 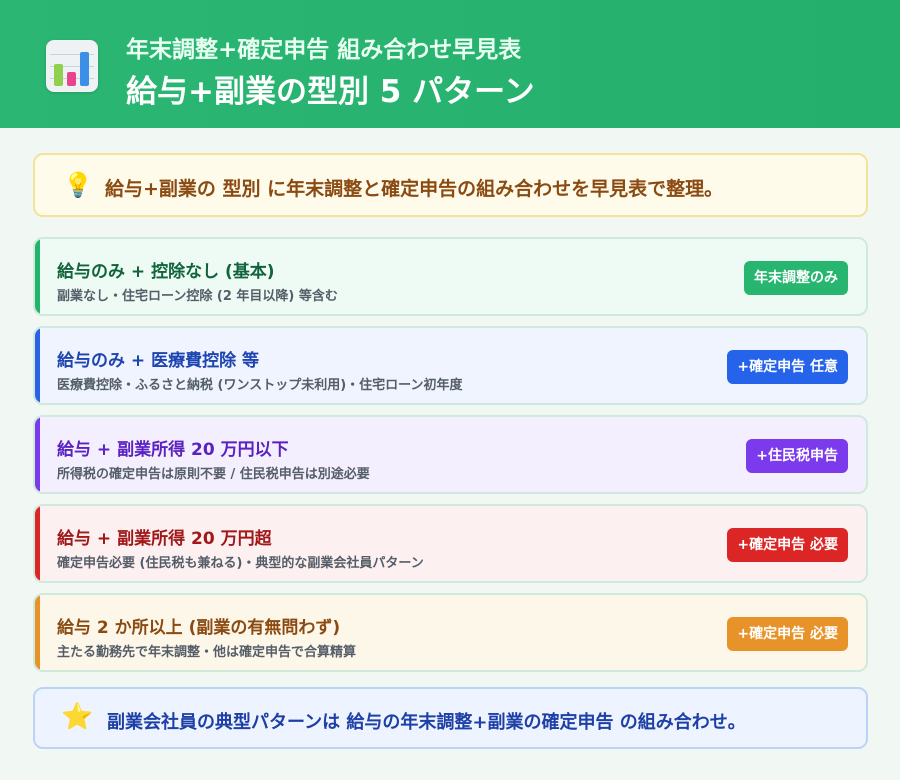 I want to click on star-icon: ⭐, so click(x=77, y=717).